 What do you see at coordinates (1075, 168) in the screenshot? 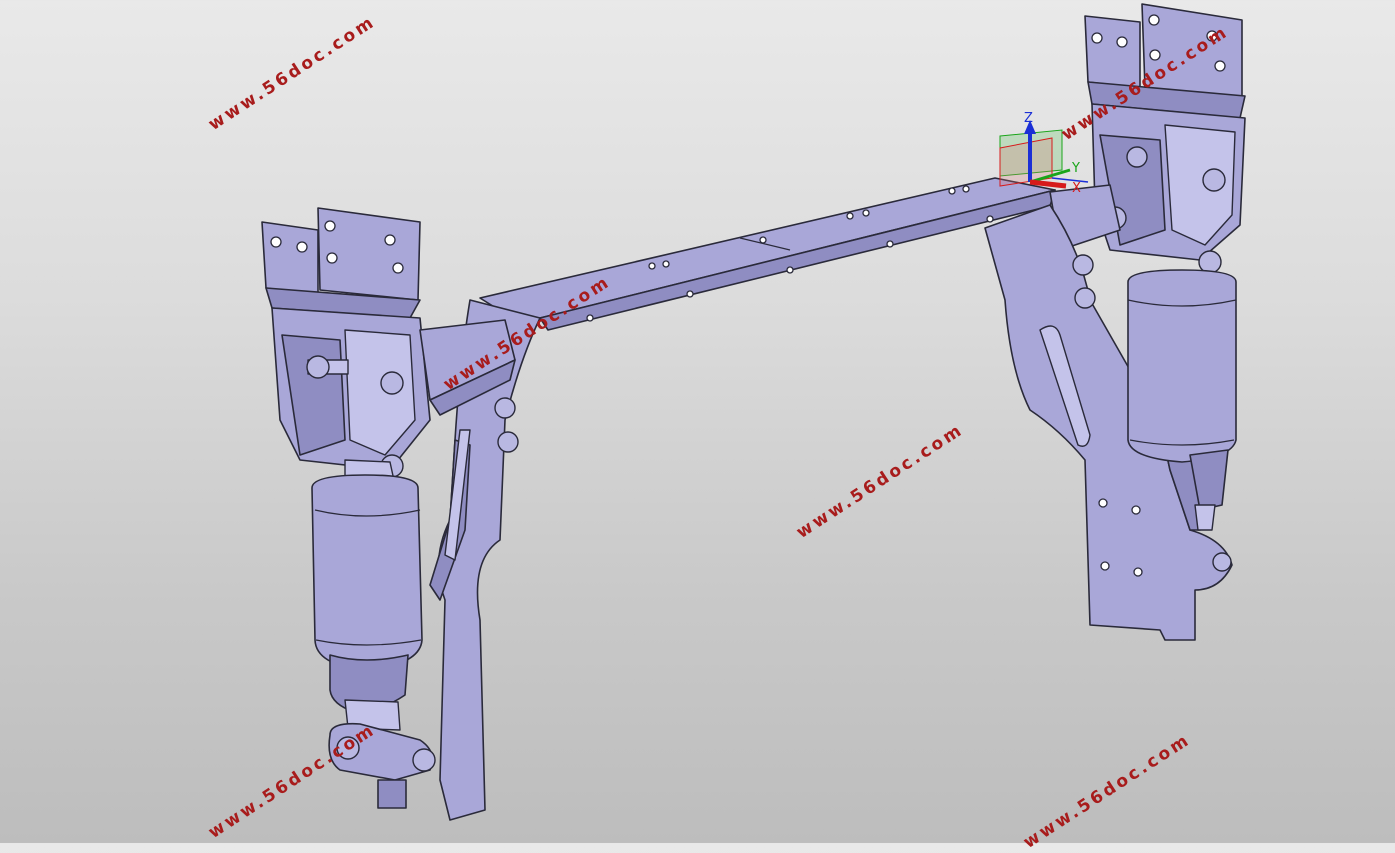
I see `y-axis-label: Y` at bounding box center [1075, 168].